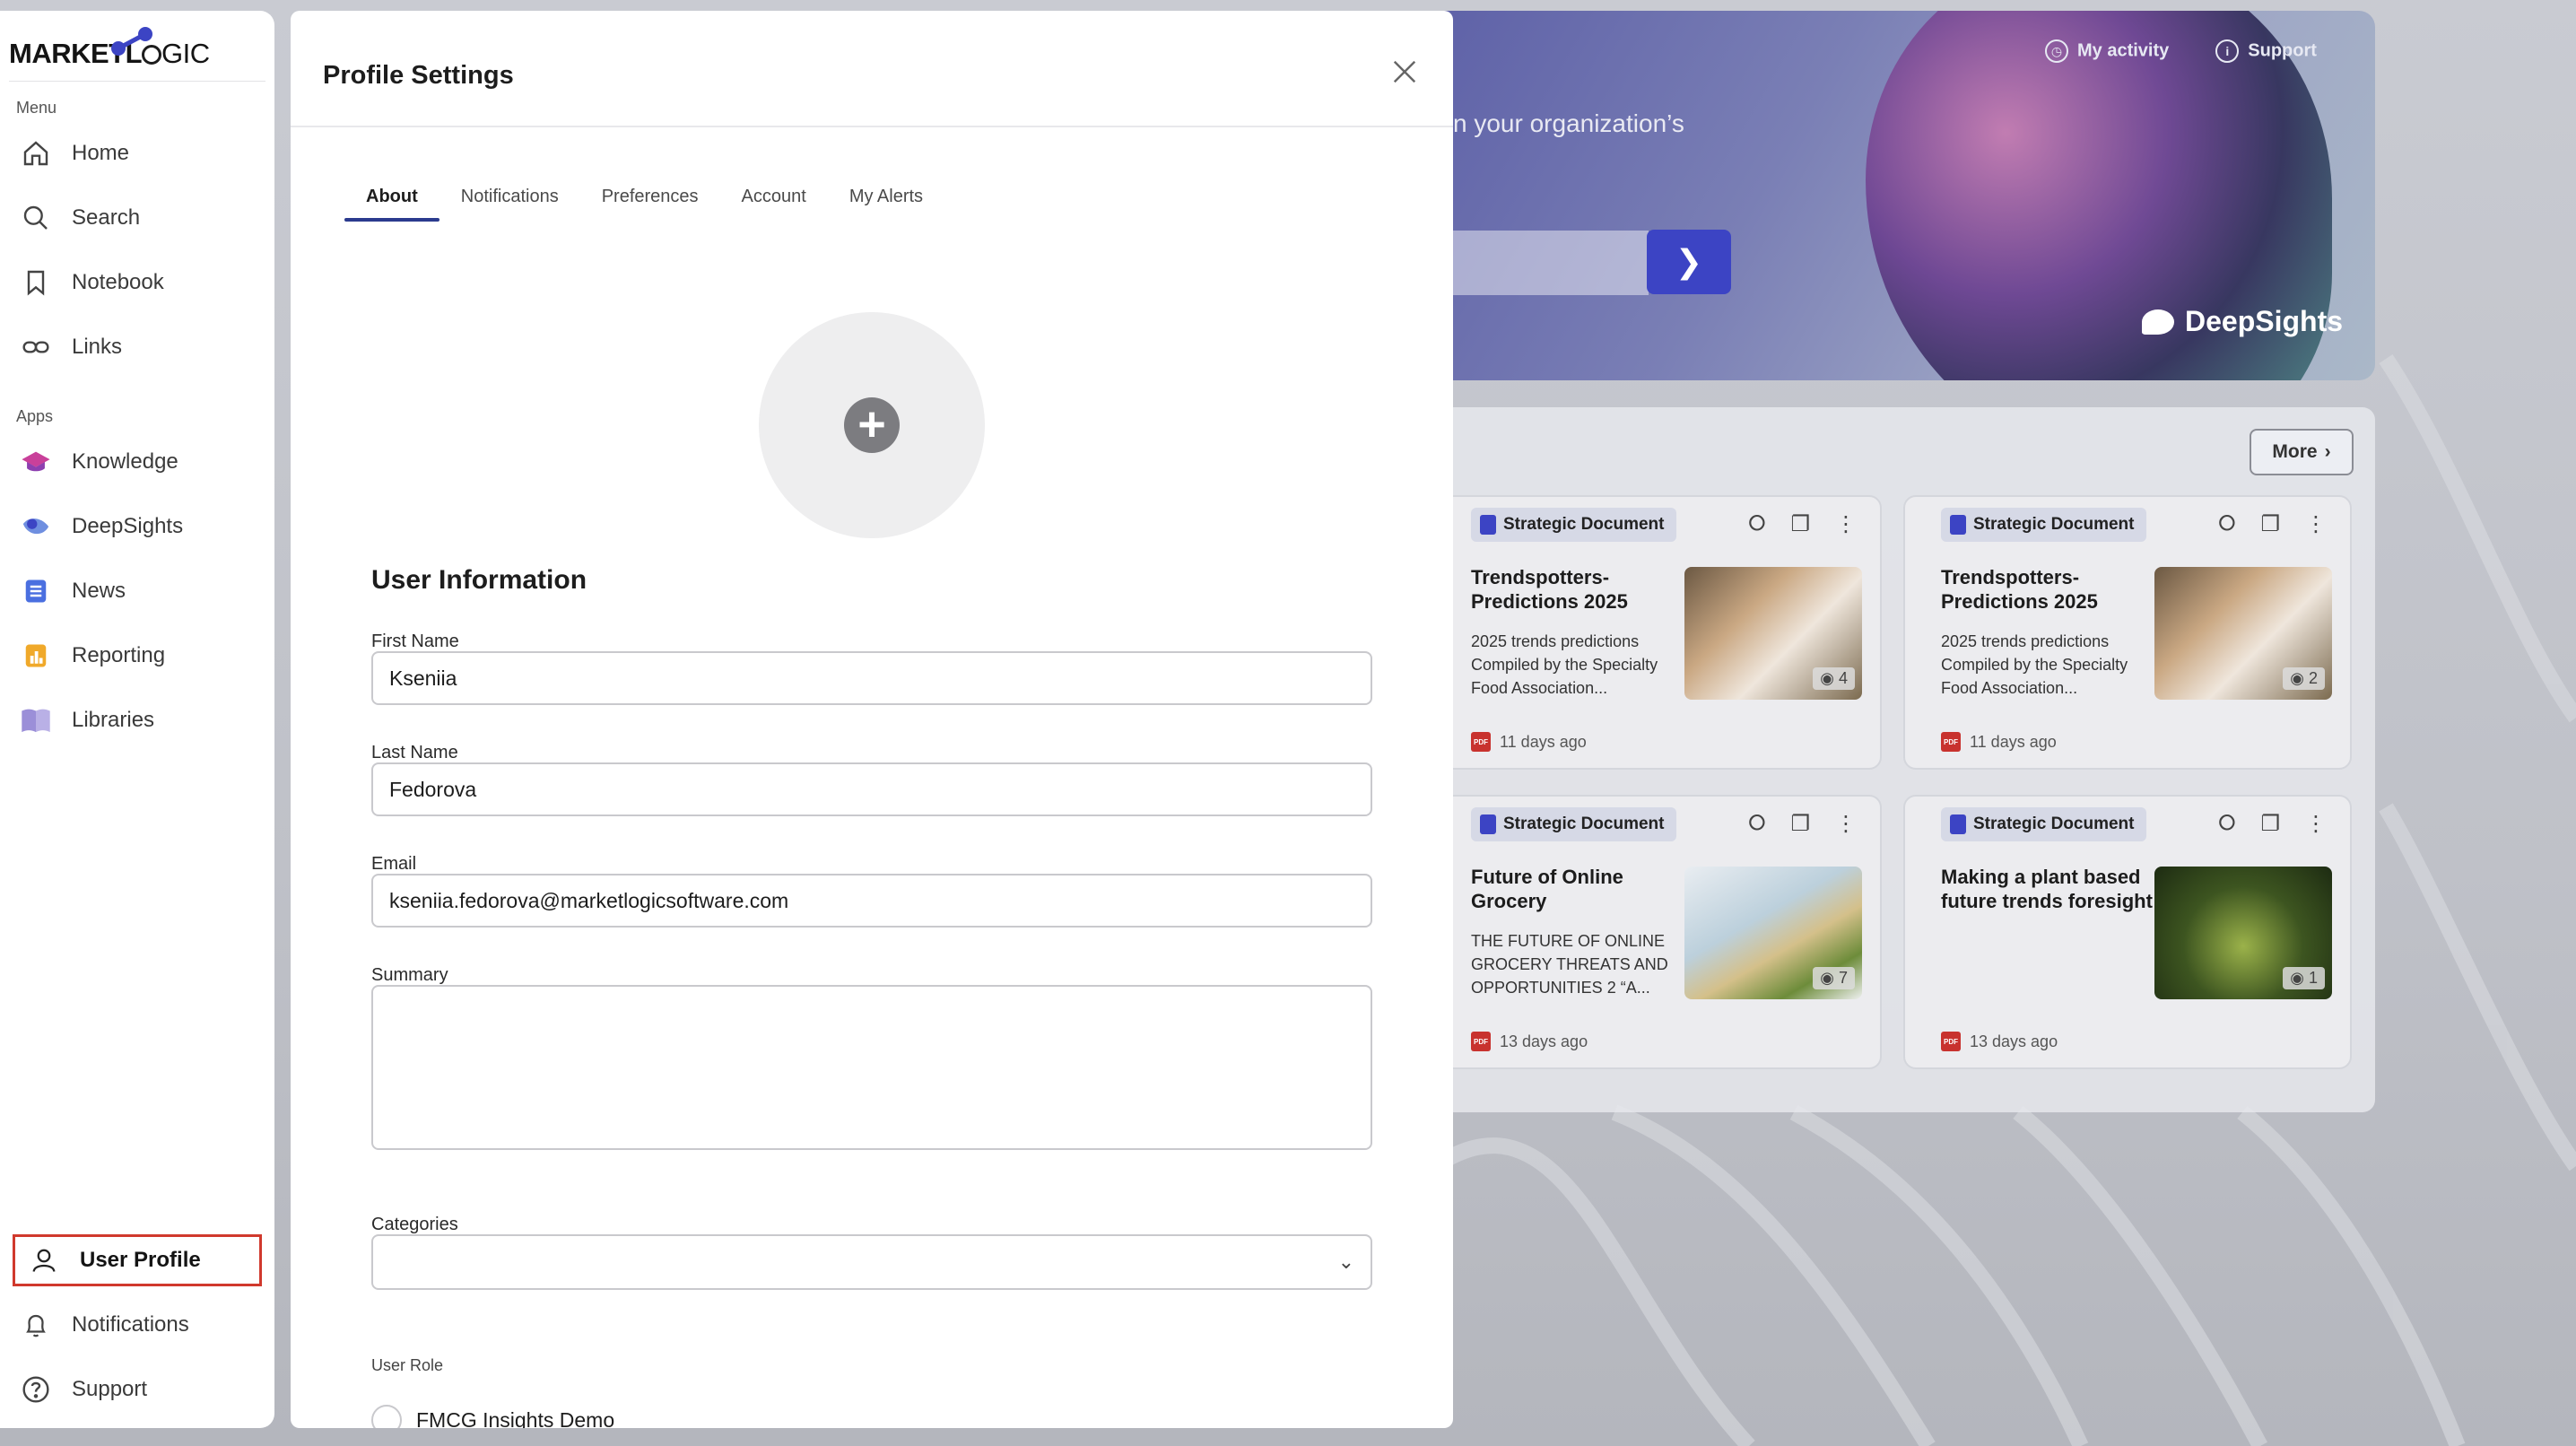 This screenshot has width=2576, height=1446. Describe the element at coordinates (2181, 51) in the screenshot. I see `hero-links: ◷ My activity i Support` at that location.